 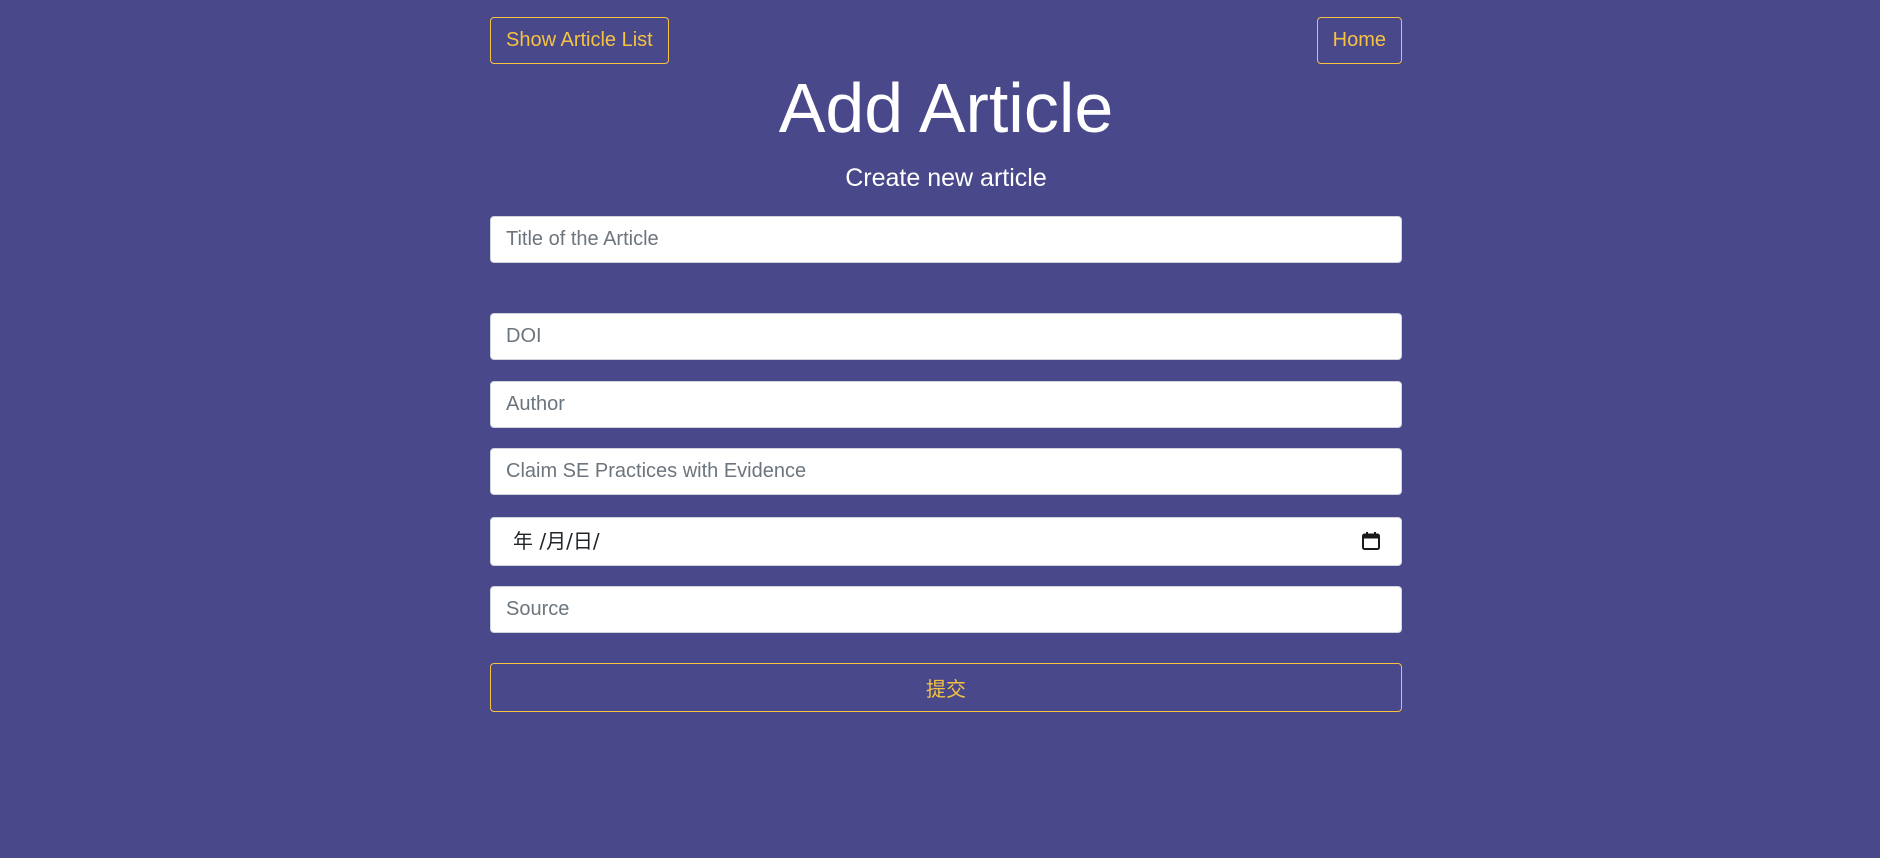 What do you see at coordinates (946, 404) in the screenshot?
I see `author-input` at bounding box center [946, 404].